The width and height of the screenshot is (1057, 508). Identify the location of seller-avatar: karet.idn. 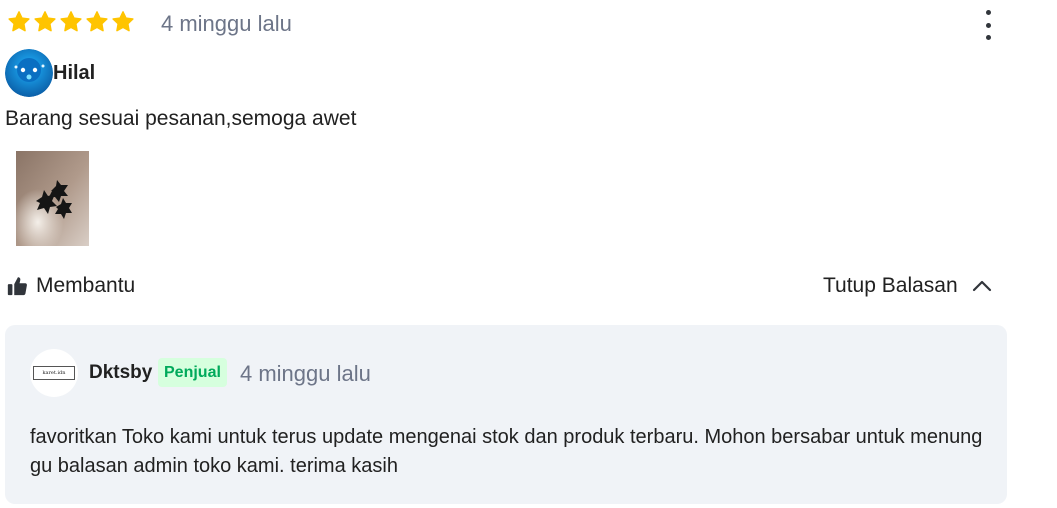
(54, 373).